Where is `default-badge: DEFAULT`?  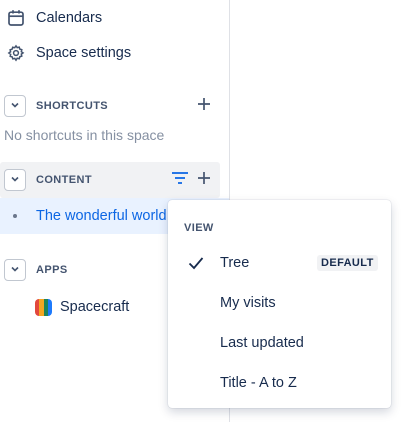
default-badge: DEFAULT is located at coordinates (347, 263).